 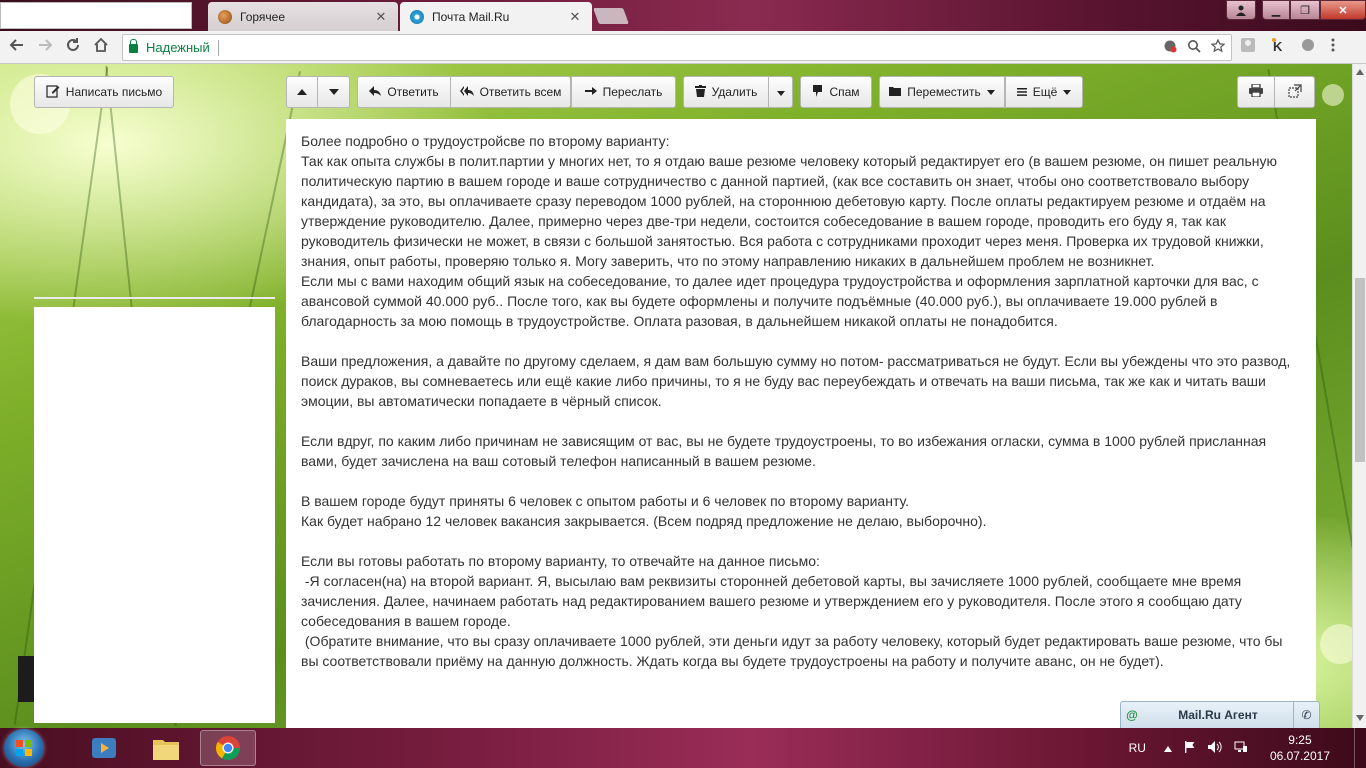 What do you see at coordinates (1044, 92) in the screenshot?
I see `more-button: Ещё` at bounding box center [1044, 92].